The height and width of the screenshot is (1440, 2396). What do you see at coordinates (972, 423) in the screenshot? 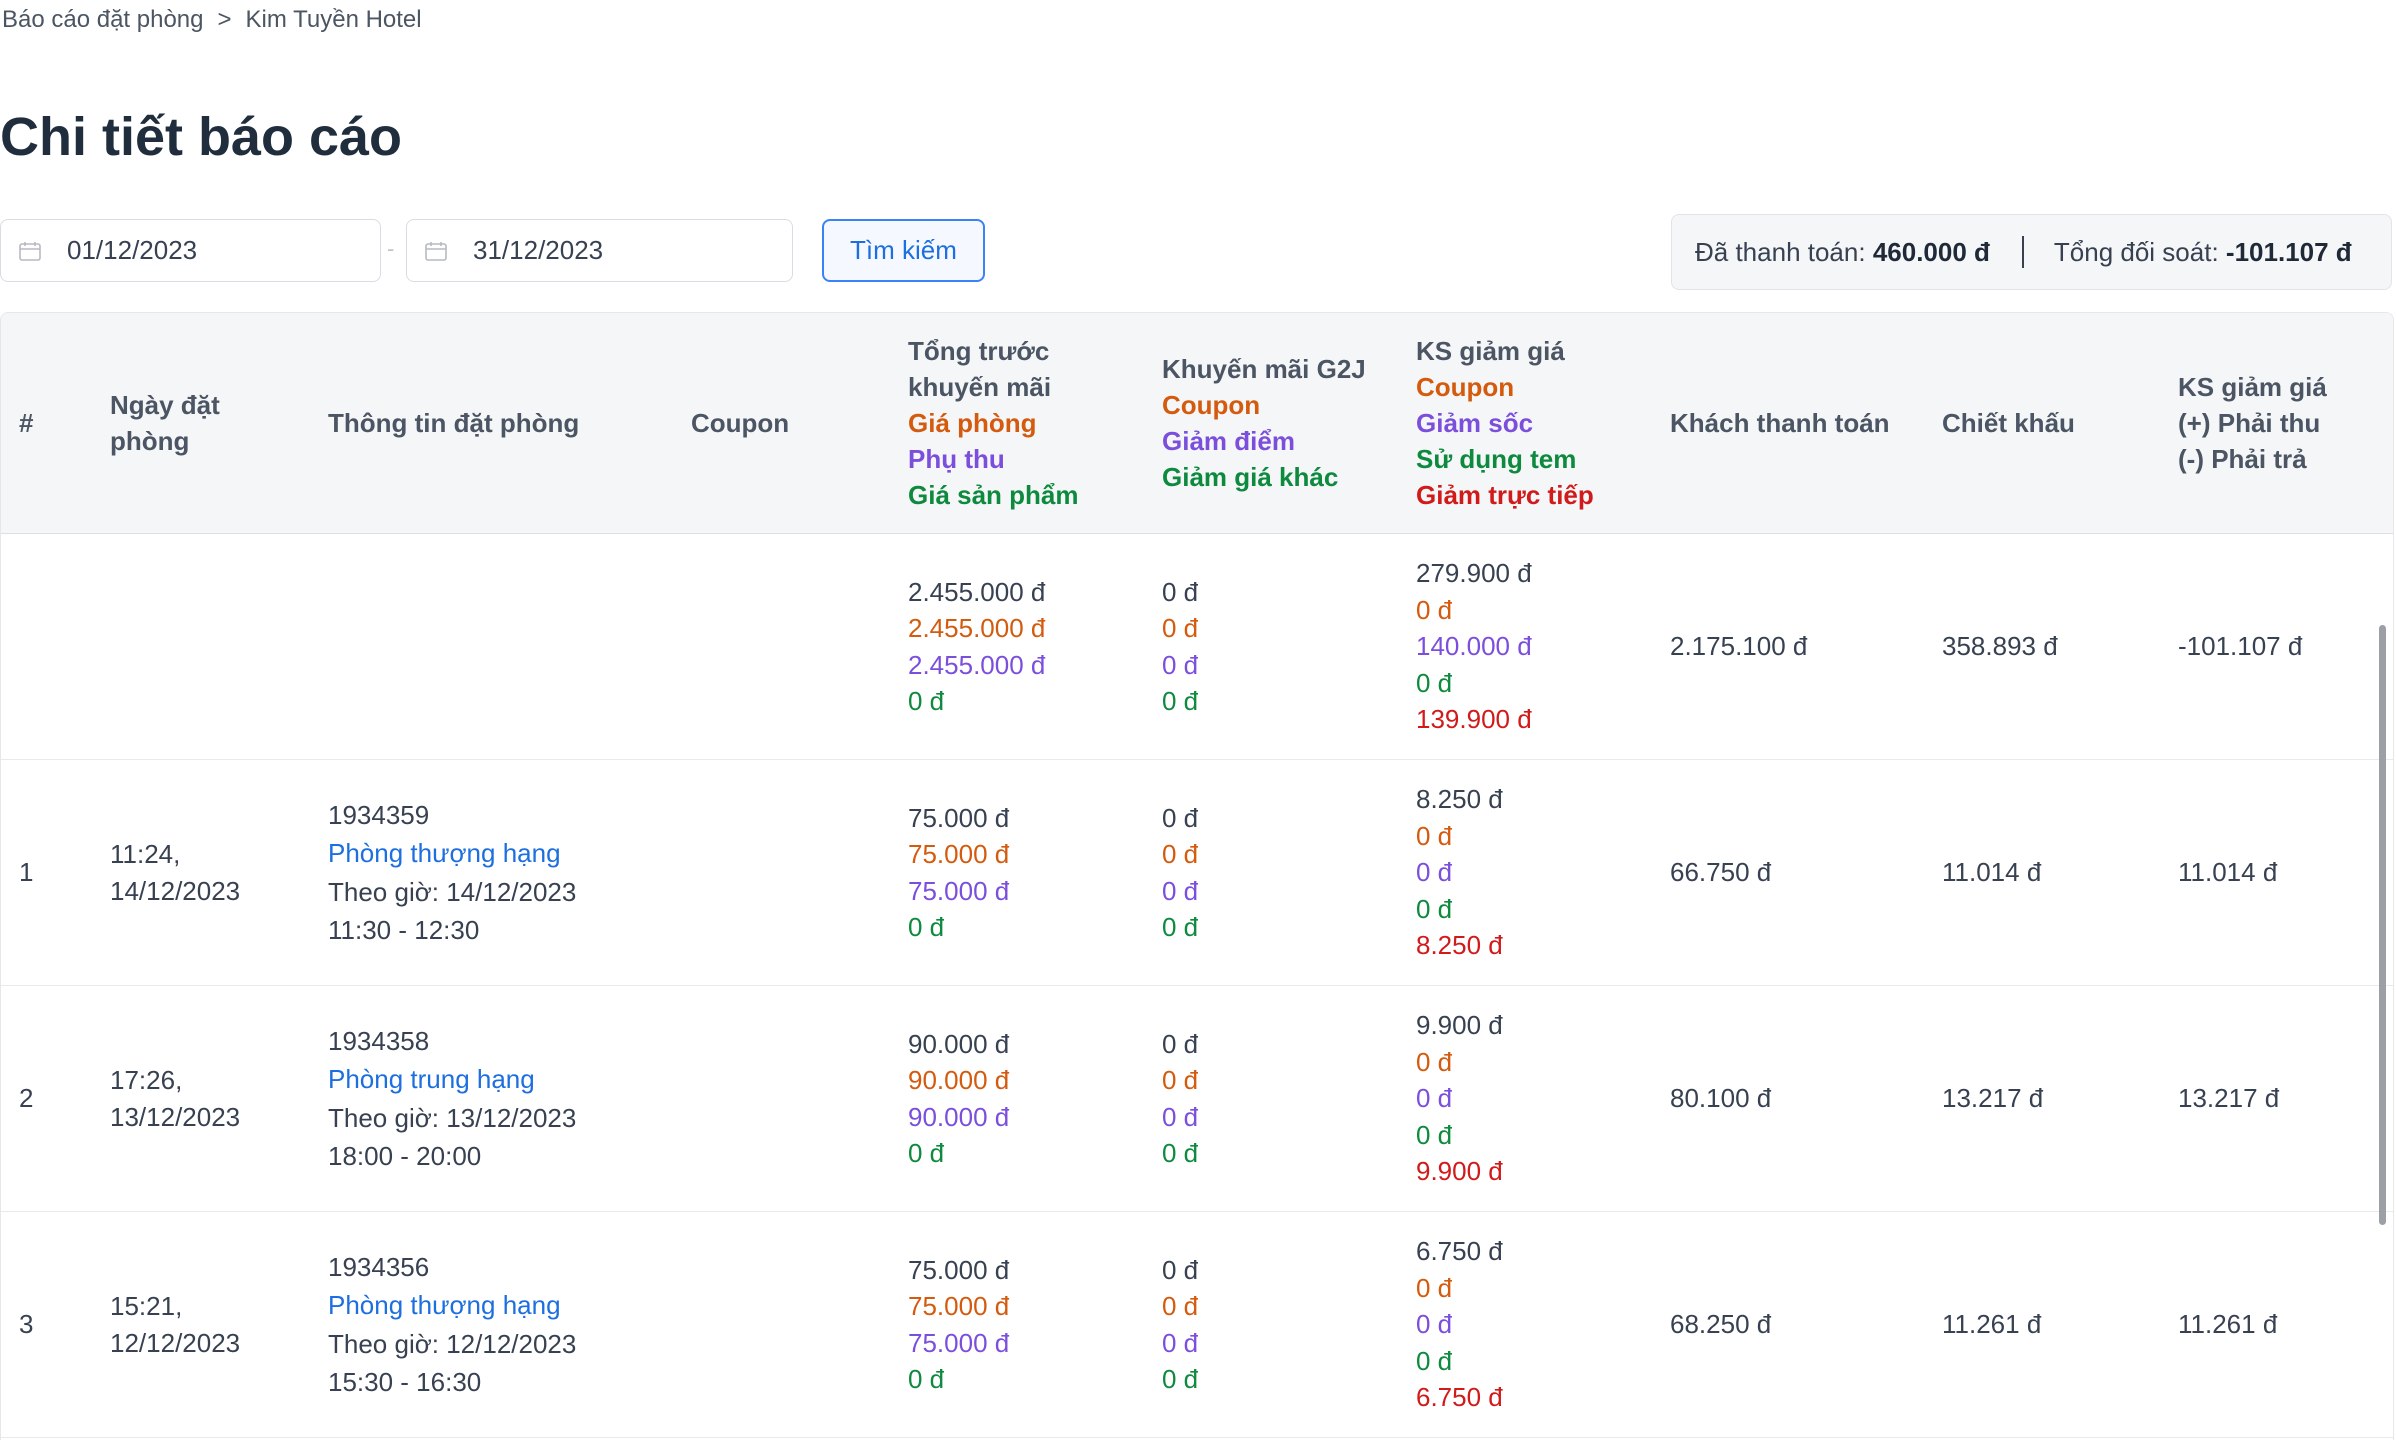
I see `header-room-price: Giá phòng` at bounding box center [972, 423].